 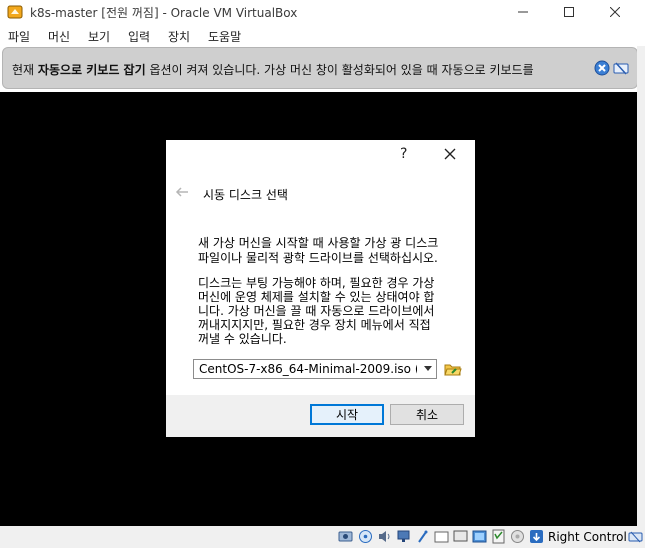 What do you see at coordinates (245, 195) in the screenshot?
I see `dialog-title: 시동 디스크 선택` at bounding box center [245, 195].